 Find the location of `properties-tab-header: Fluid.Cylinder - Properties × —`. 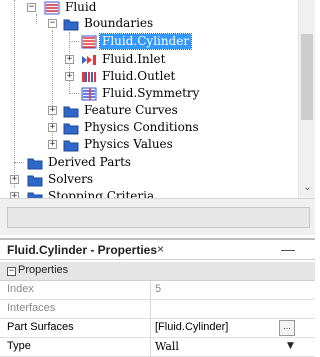

properties-tab-header: Fluid.Cylinder - Properties × — is located at coordinates (157, 249).